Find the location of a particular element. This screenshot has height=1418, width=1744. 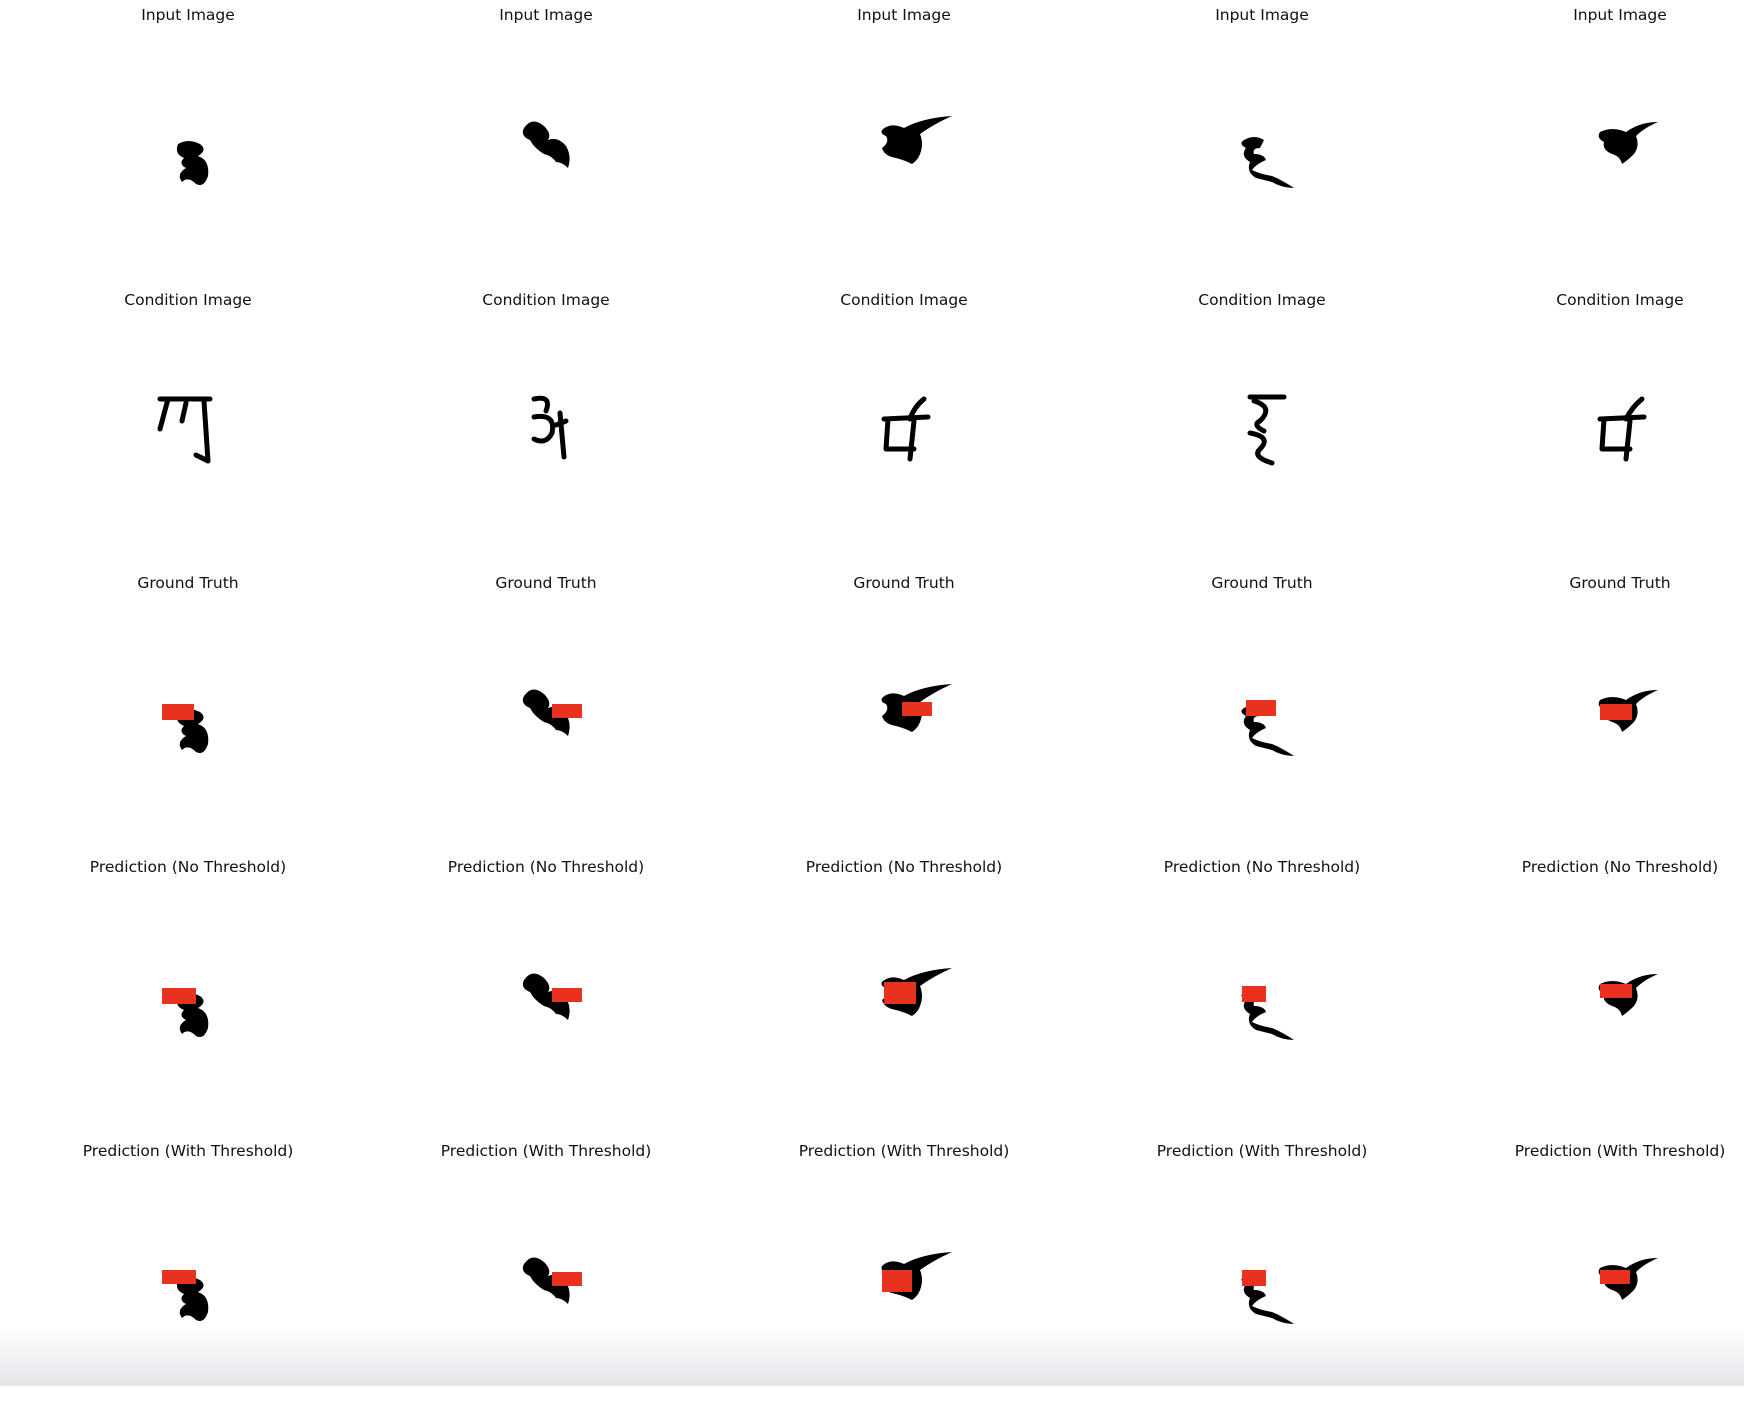

pred-cell-1: Prediction (No Threshold) is located at coordinates (188, 993).